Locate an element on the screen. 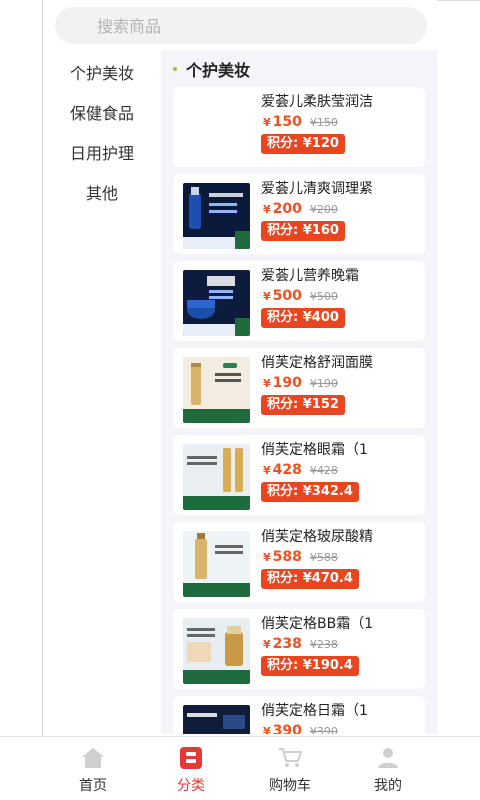 Image resolution: width=480 pixels, height=800 pixels. product-name: 俏芙定格日霜（1 is located at coordinates (314, 711).